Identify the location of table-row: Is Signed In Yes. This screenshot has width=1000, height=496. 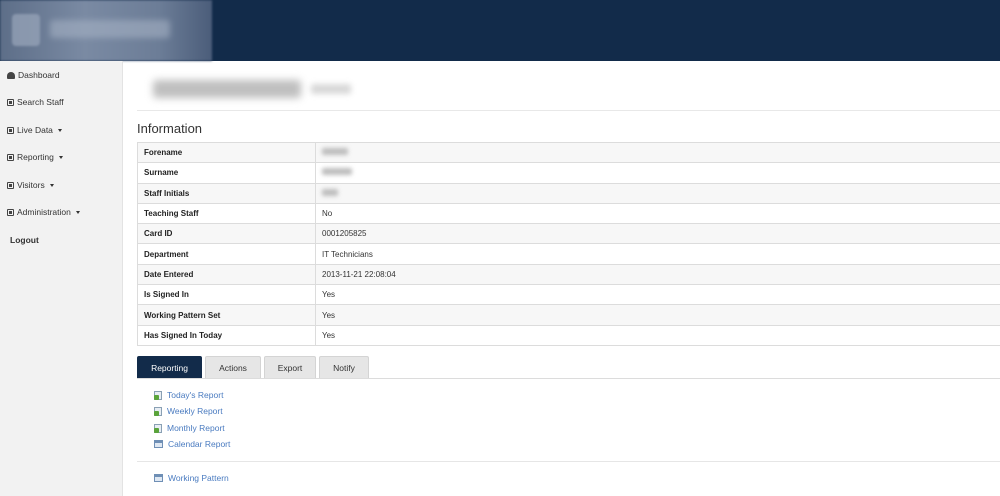
(568, 295).